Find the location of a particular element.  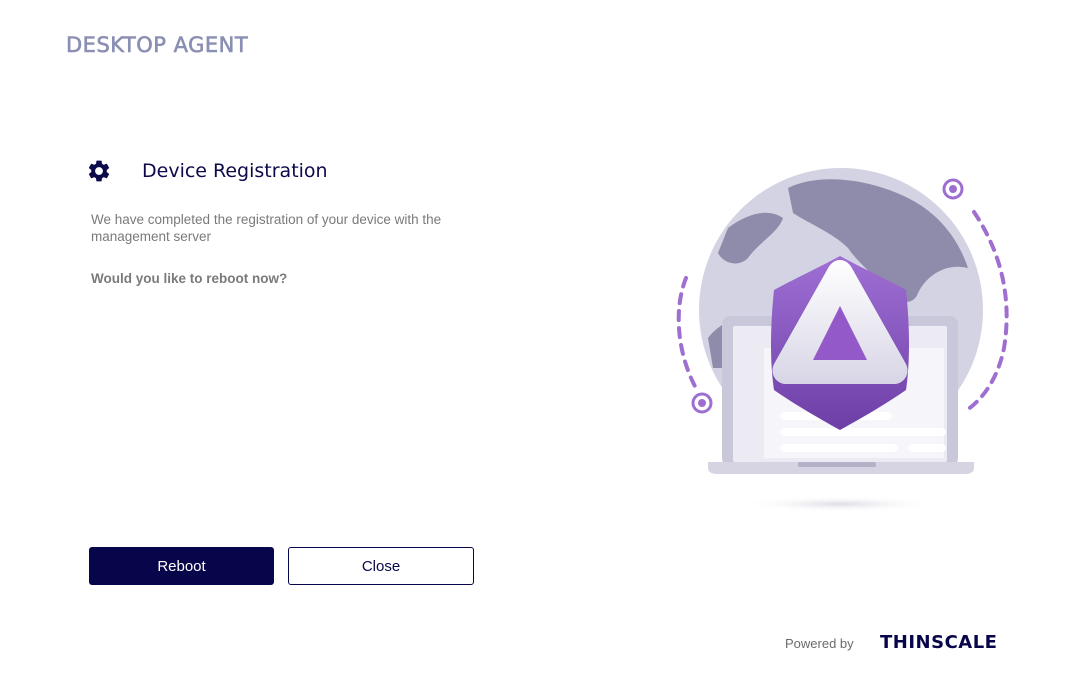

dialog-header: Device Registration is located at coordinates (207, 171).